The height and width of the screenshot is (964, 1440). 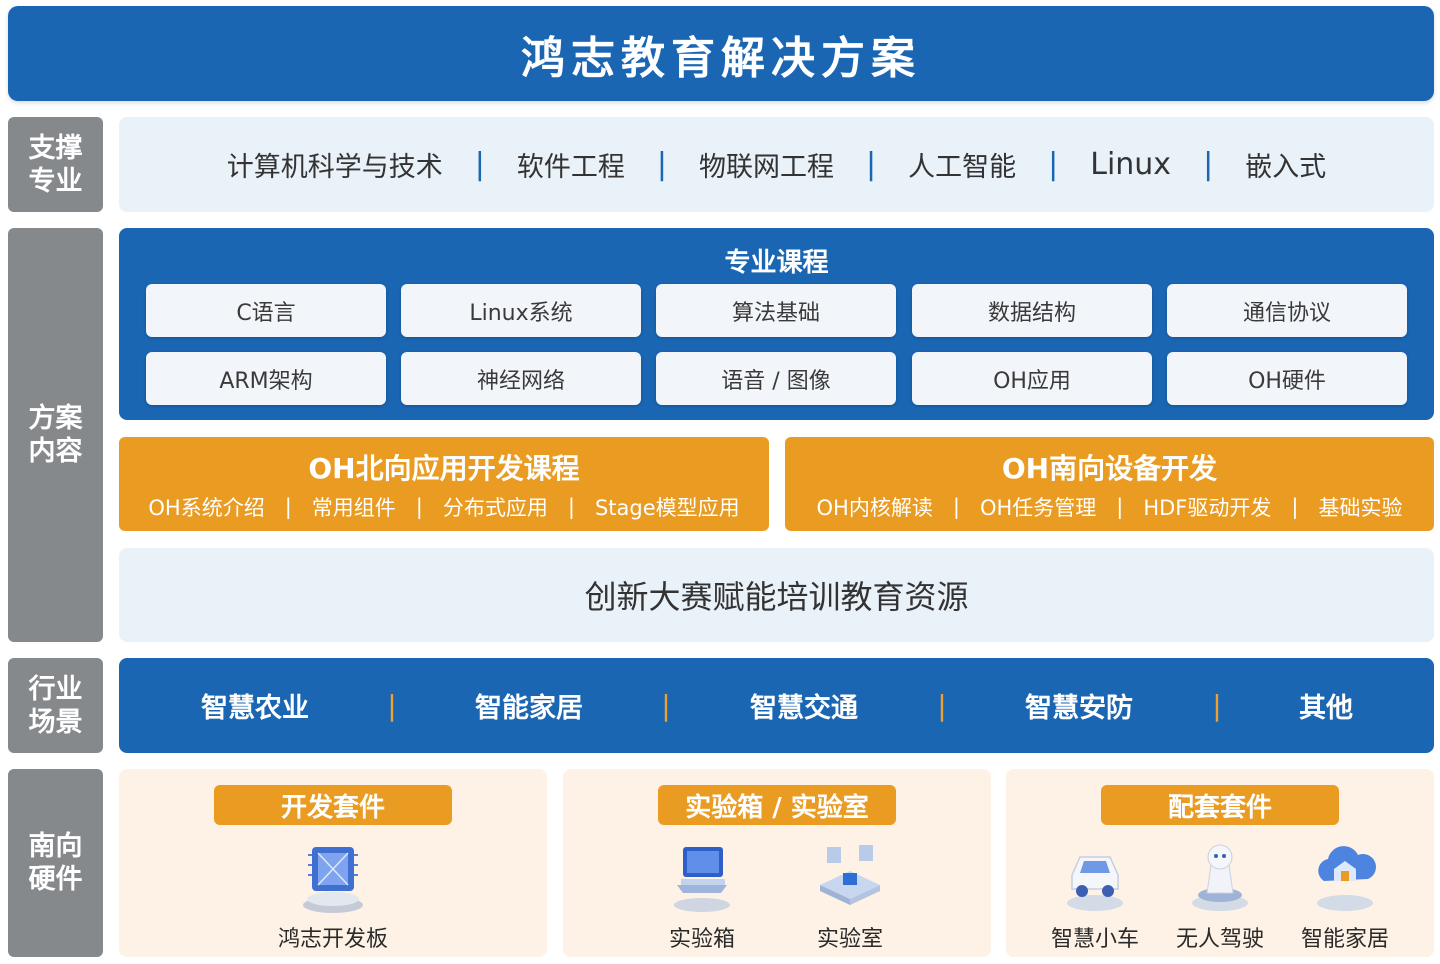 I want to click on oh-north-item: 常用组件, so click(x=353, y=508).